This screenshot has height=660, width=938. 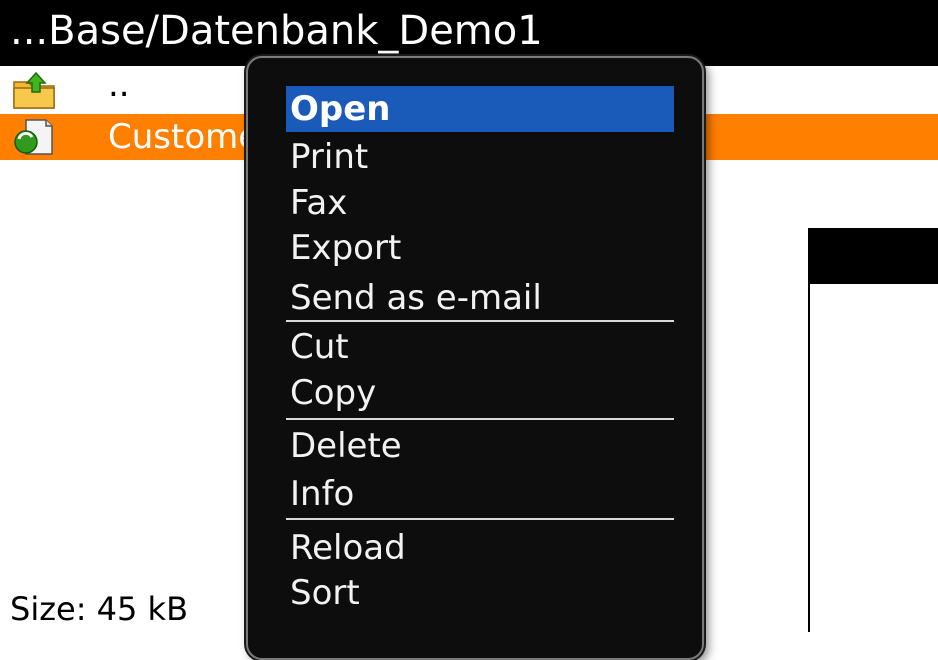 What do you see at coordinates (480, 347) in the screenshot?
I see `menu-item-cut: Cut` at bounding box center [480, 347].